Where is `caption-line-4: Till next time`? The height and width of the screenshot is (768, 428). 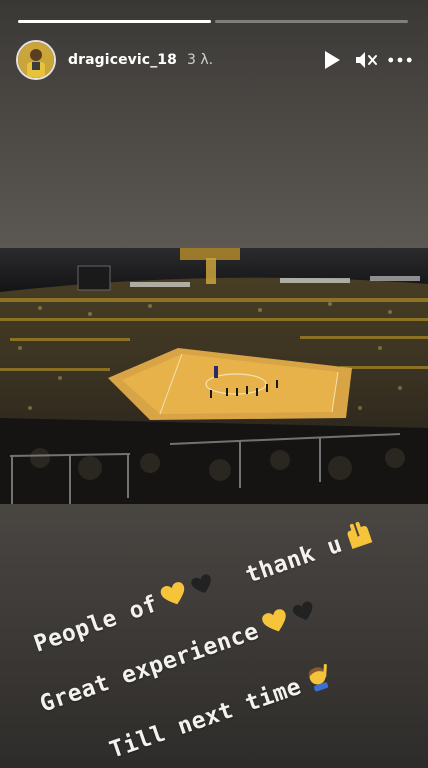
caption-line-4: Till next time is located at coordinates (221, 714).